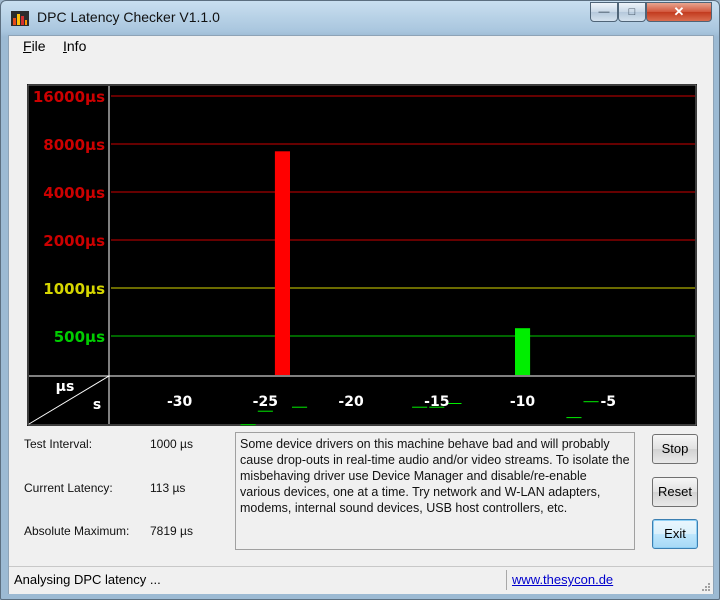 This screenshot has width=720, height=600. What do you see at coordinates (68, 488) in the screenshot?
I see `current-latency-label: Current Latency:` at bounding box center [68, 488].